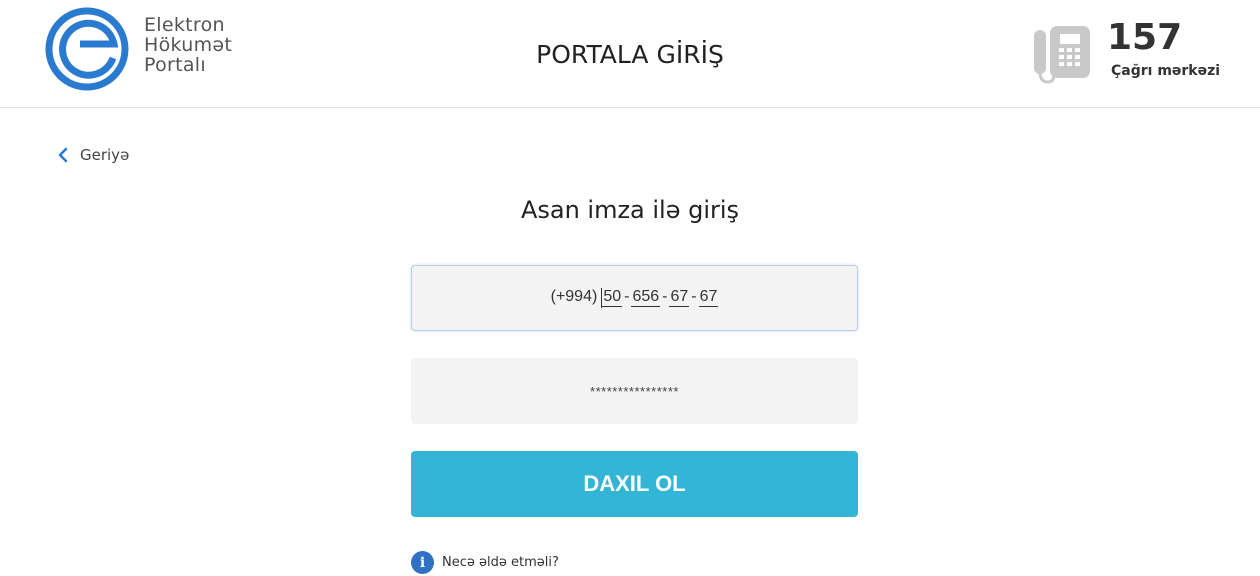 The height and width of the screenshot is (576, 1260). I want to click on back-link: Geriyə, so click(93, 155).